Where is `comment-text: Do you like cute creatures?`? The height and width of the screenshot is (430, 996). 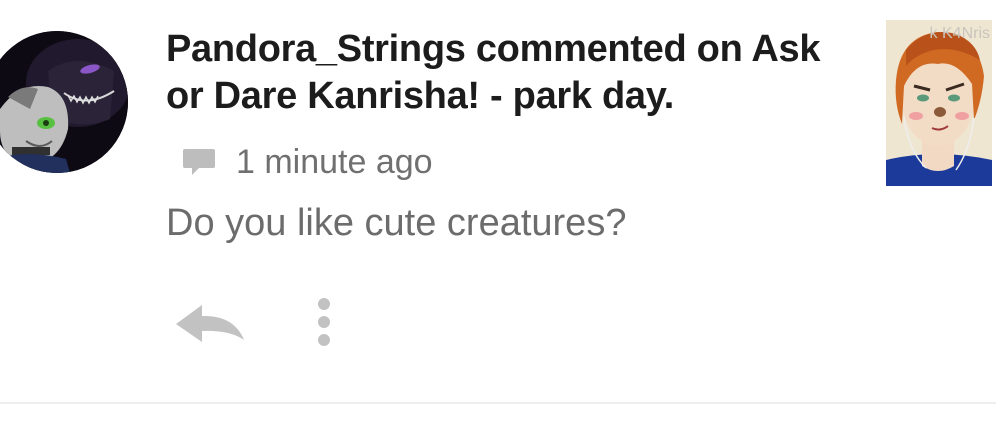 comment-text: Do you like cute creatures? is located at coordinates (396, 223).